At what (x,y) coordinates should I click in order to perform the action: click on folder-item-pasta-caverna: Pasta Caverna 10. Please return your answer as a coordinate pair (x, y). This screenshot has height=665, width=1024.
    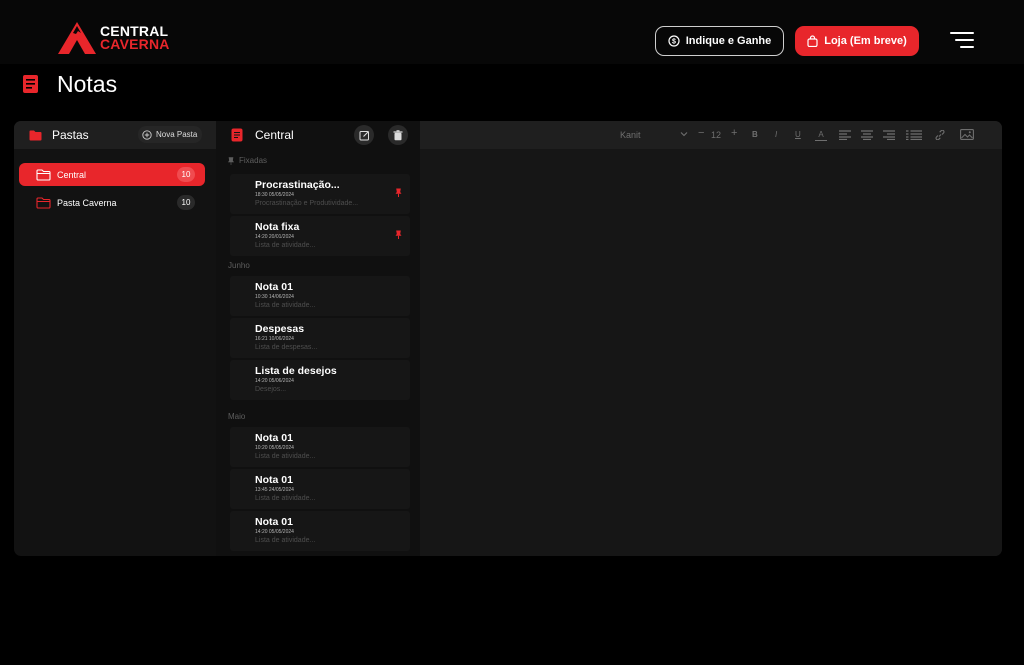
    Looking at the image, I should click on (112, 202).